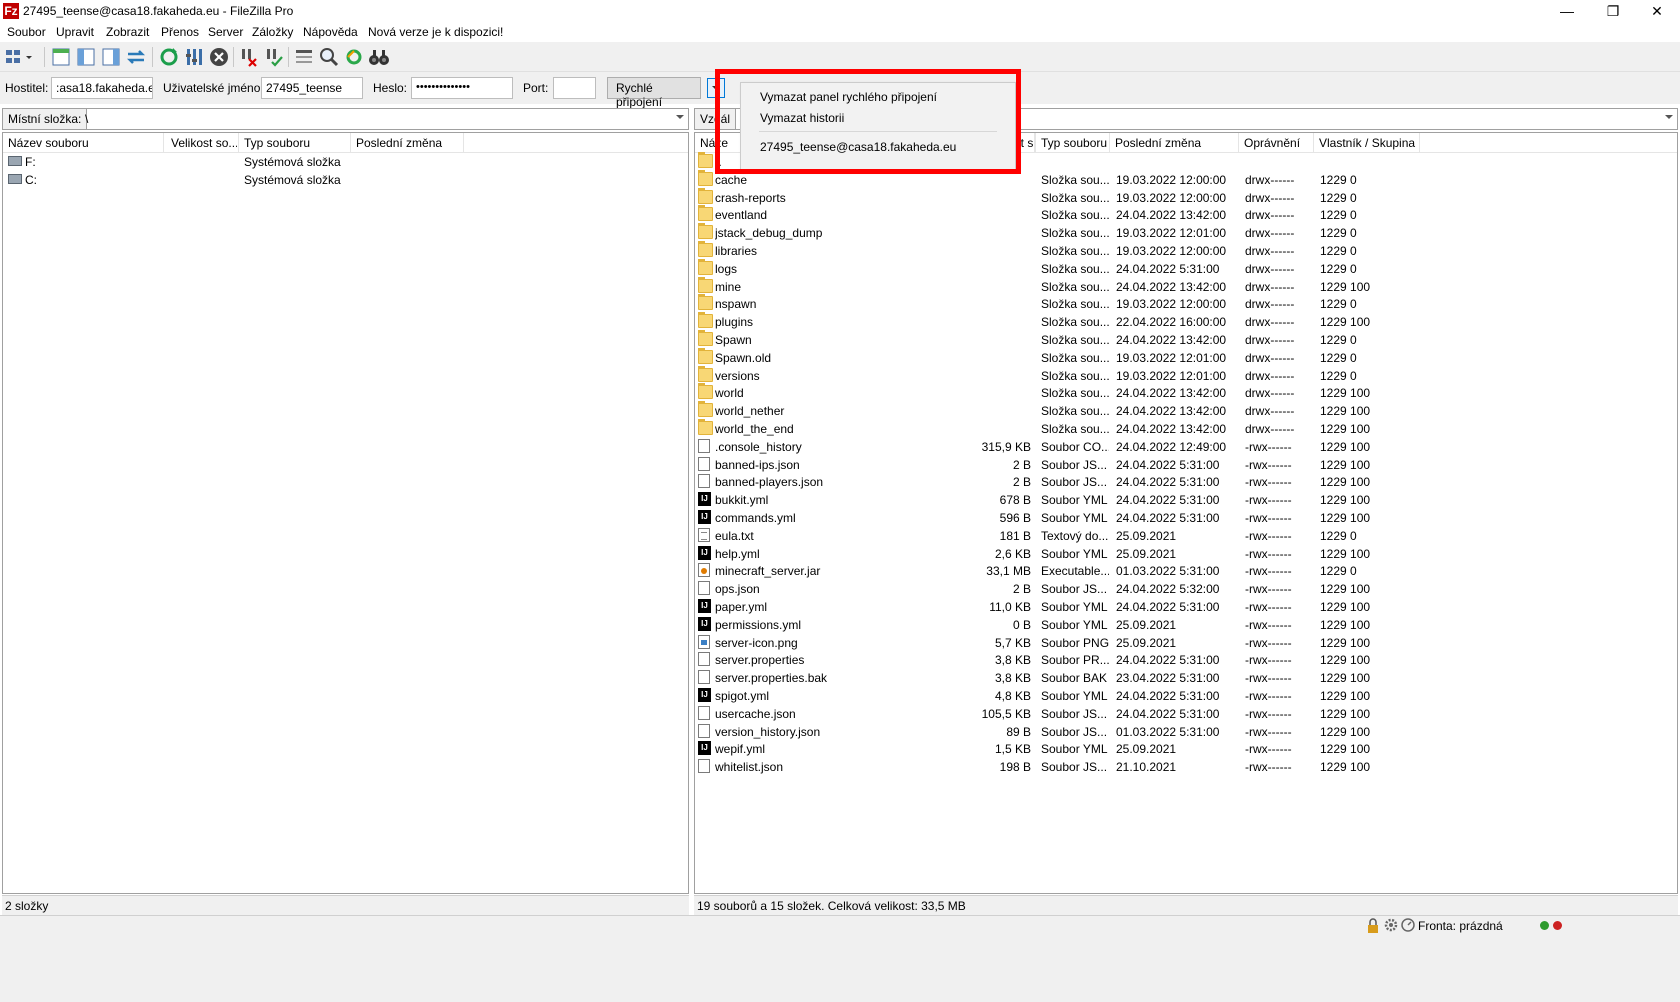  I want to click on menu-soubor: Soubor, so click(26, 32).